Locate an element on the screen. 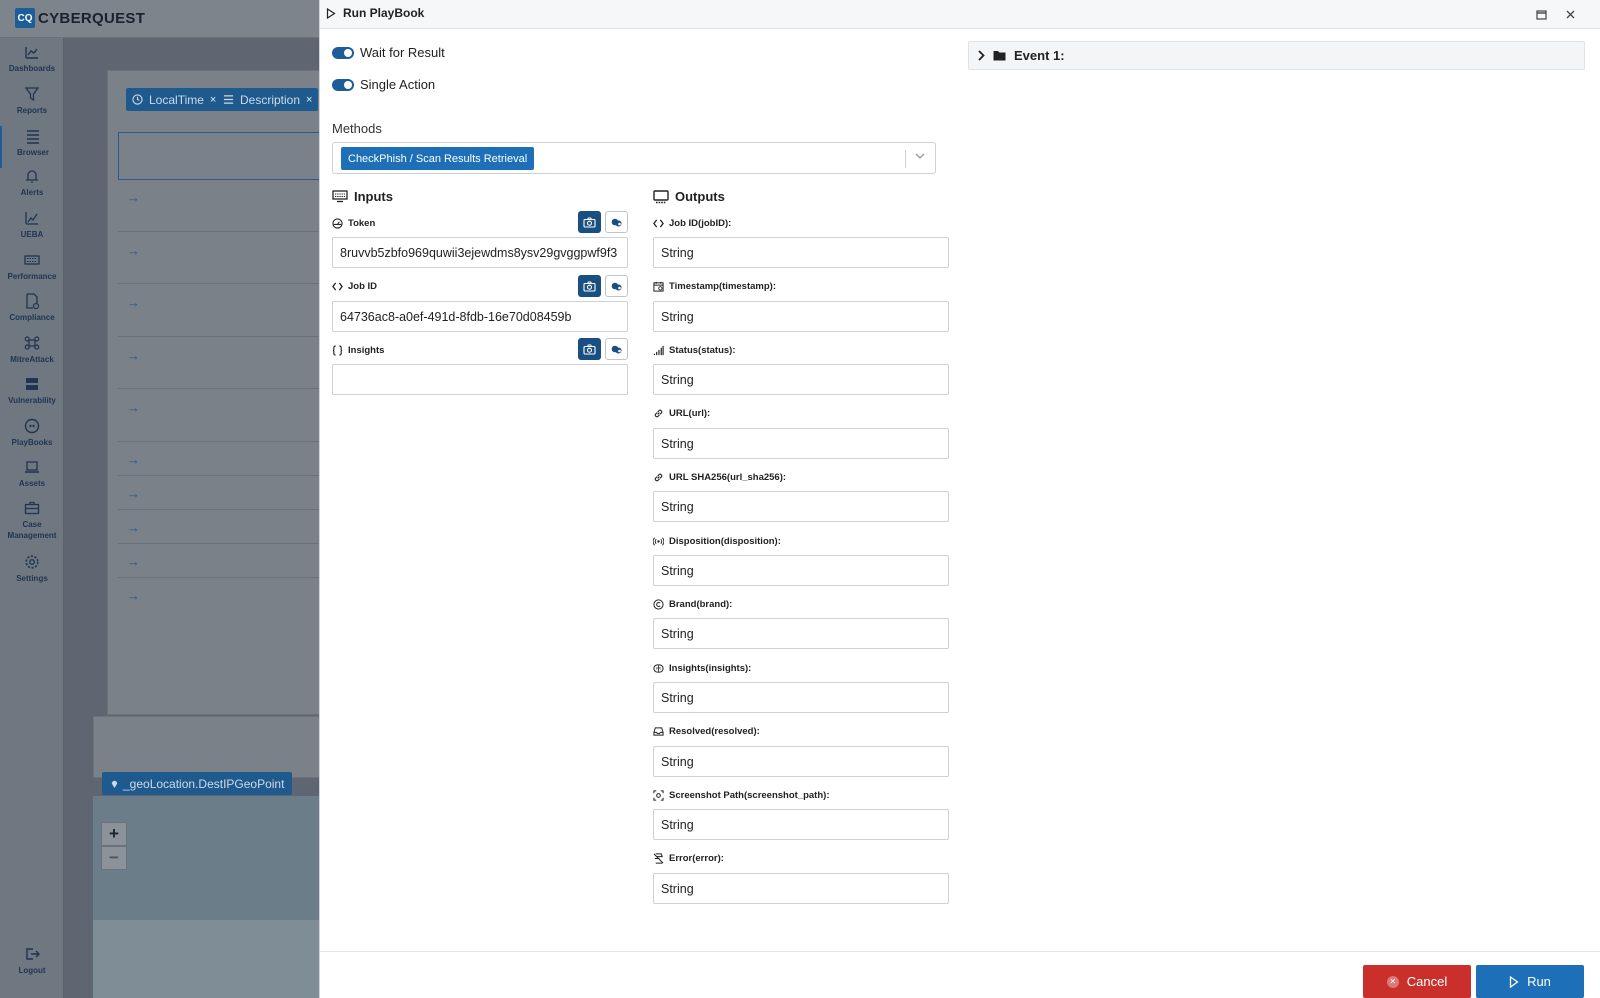 This screenshot has width=1600, height=998. cancel-button: ✕ Cancel is located at coordinates (1417, 981).